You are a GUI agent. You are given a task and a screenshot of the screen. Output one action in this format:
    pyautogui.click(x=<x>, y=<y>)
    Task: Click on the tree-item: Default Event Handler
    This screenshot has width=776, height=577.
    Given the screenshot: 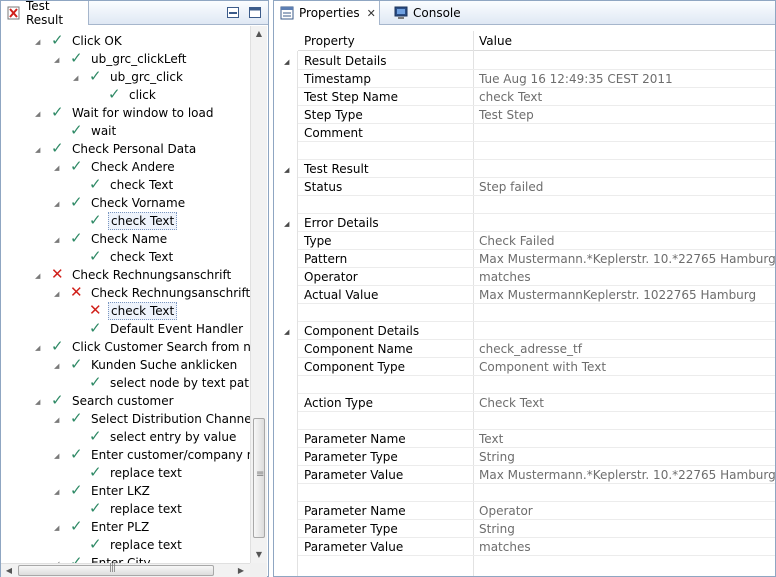 What is the action you would take?
    pyautogui.click(x=167, y=328)
    